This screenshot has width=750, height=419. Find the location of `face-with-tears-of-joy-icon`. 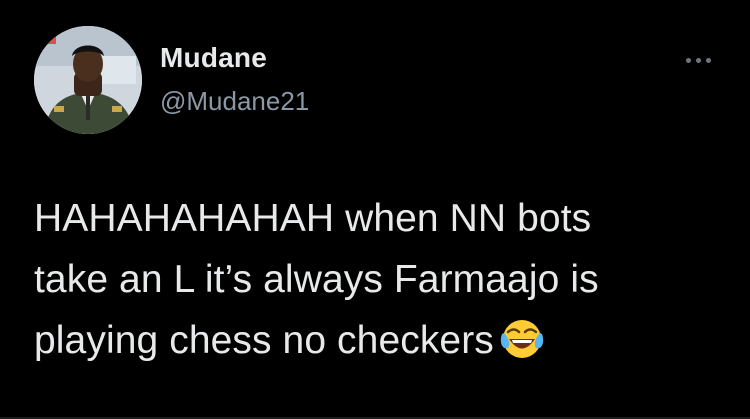

face-with-tears-of-joy-icon is located at coordinates (522, 347).